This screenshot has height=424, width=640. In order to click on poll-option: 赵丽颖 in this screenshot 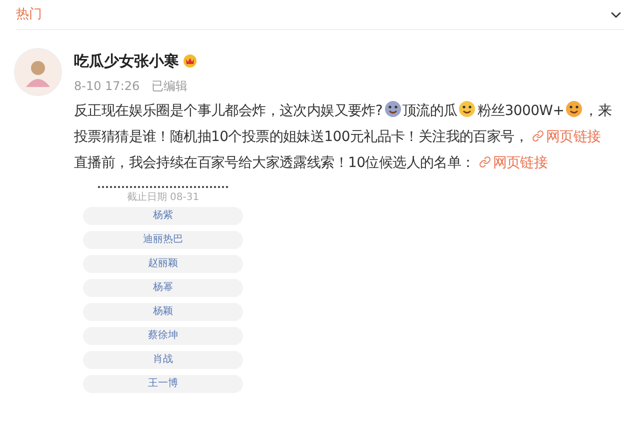, I will do `click(163, 263)`.